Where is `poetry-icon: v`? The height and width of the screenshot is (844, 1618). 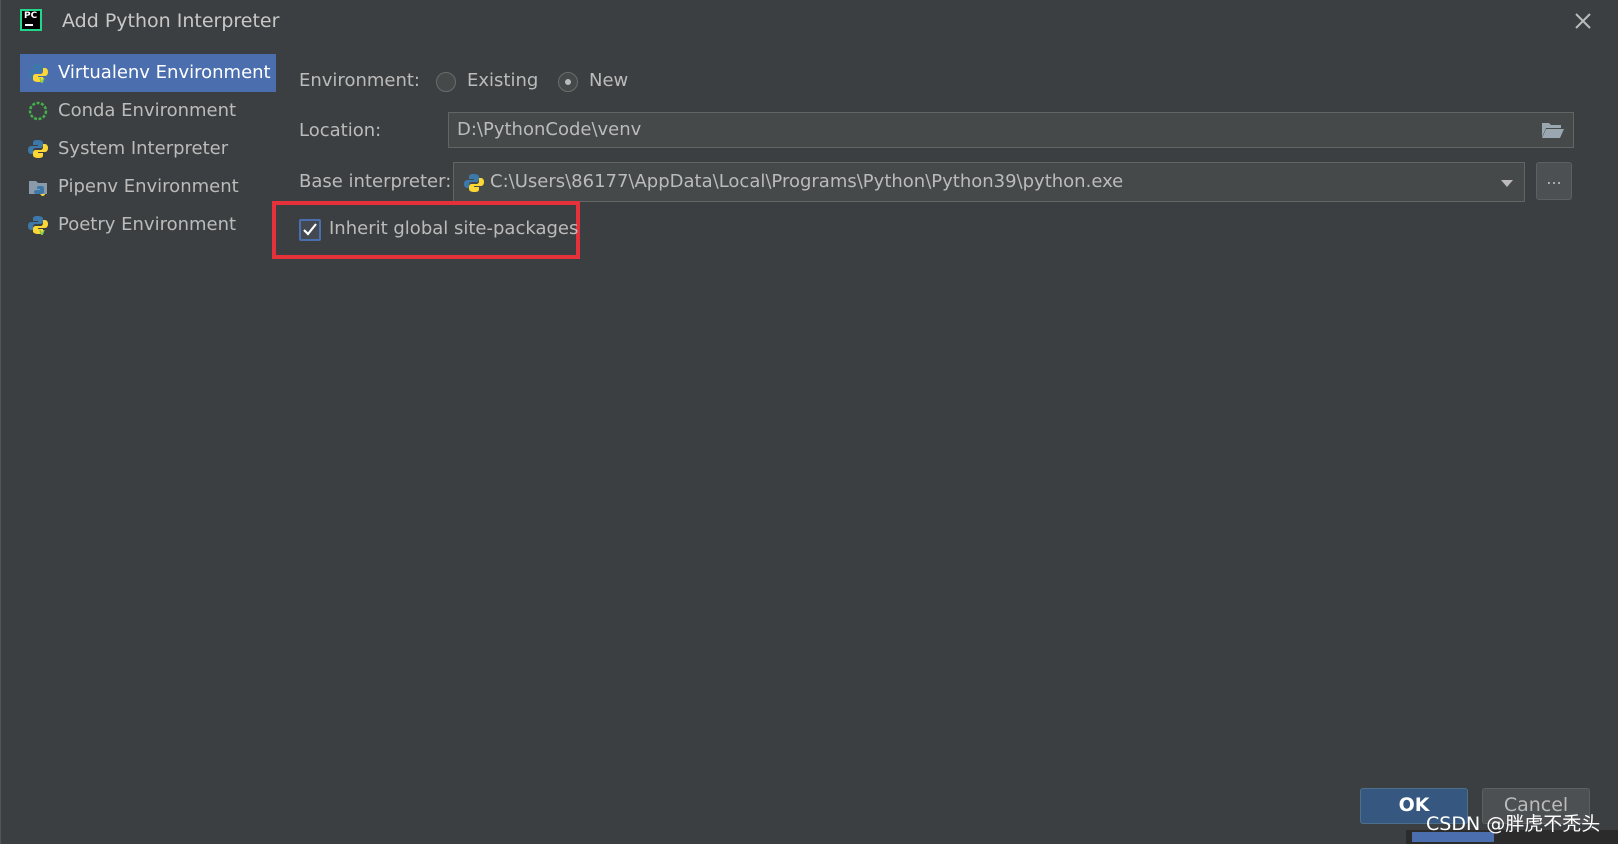 poetry-icon: v is located at coordinates (38, 225).